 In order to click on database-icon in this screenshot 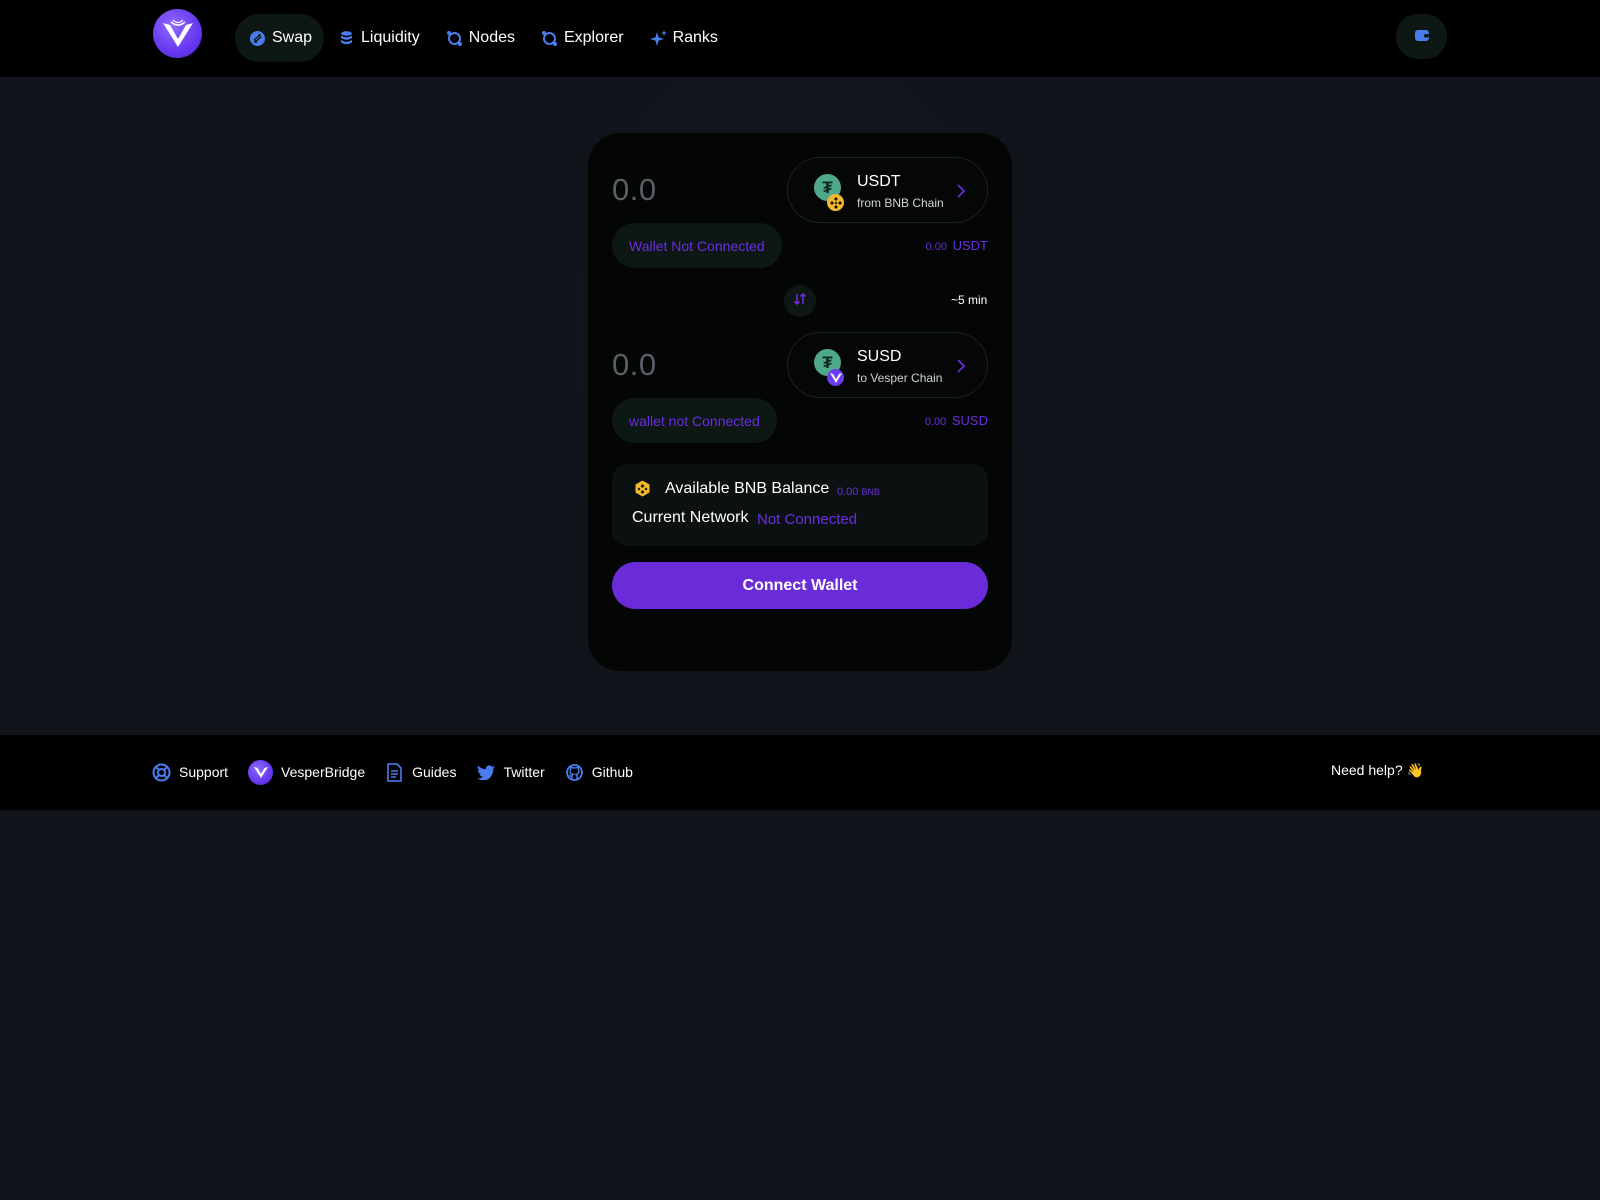, I will do `click(346, 38)`.